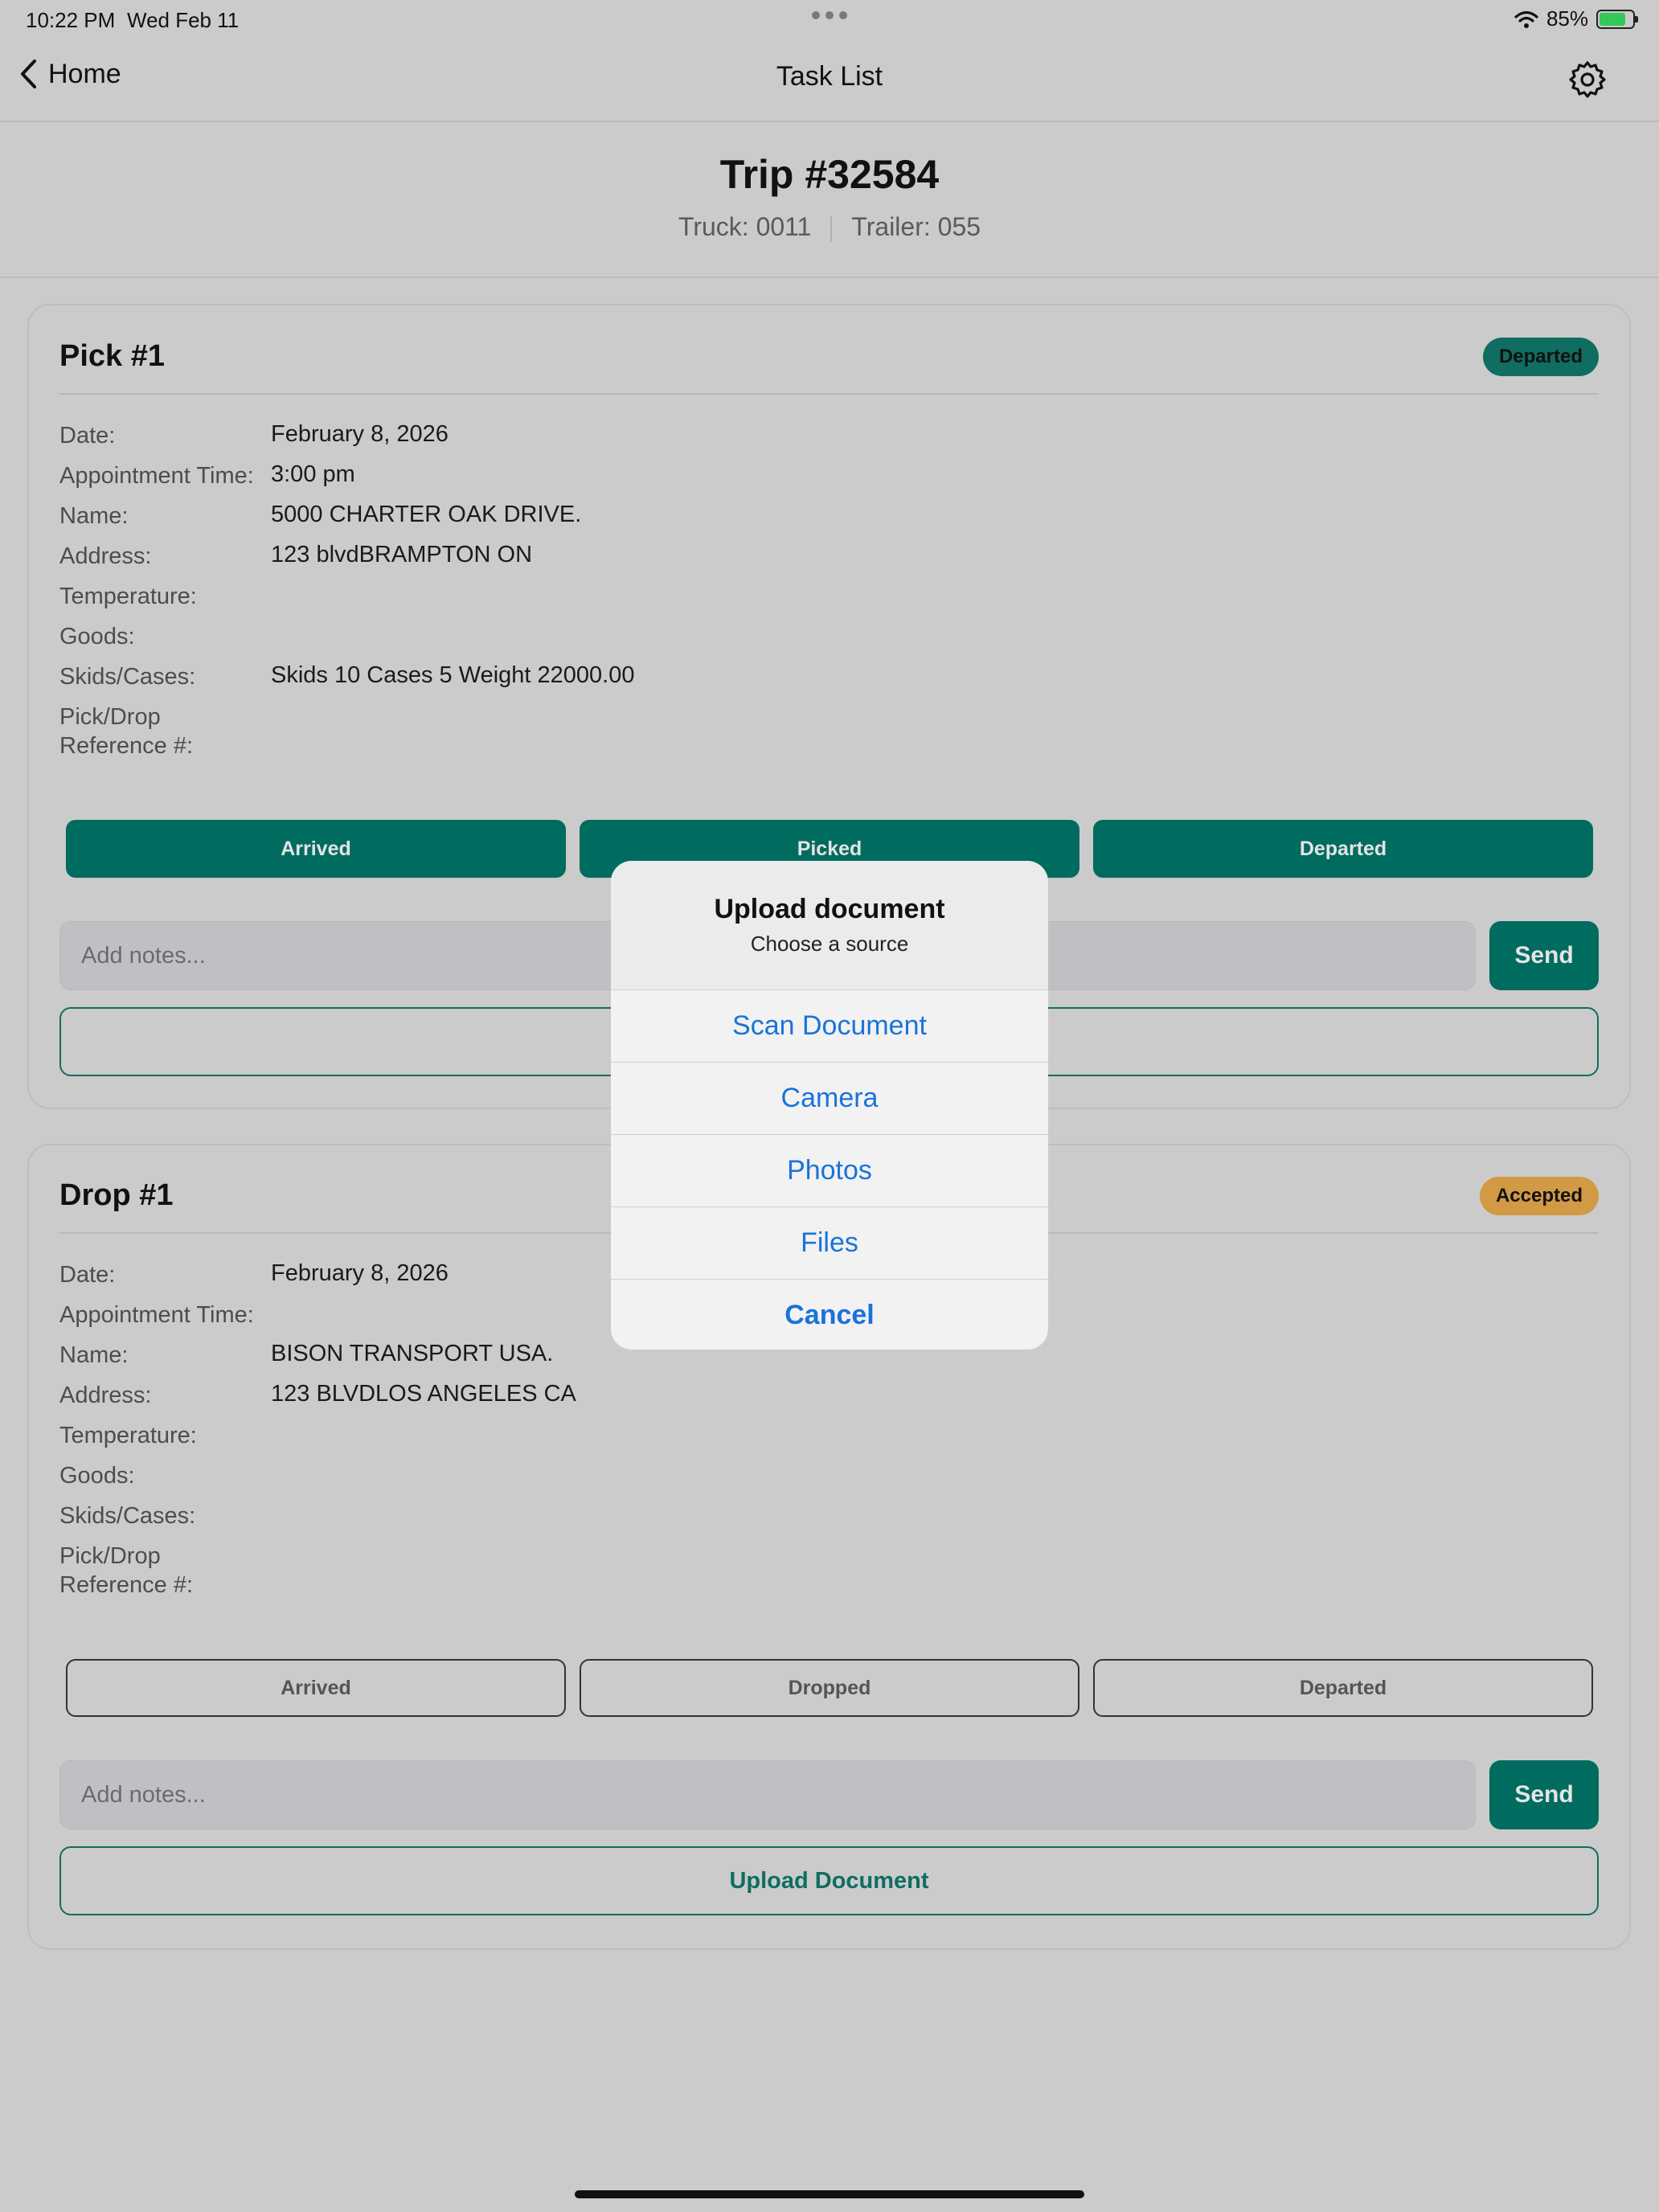 This screenshot has height=2212, width=1659. Describe the element at coordinates (1539, 1196) in the screenshot. I see `status-badge: Accepted` at that location.